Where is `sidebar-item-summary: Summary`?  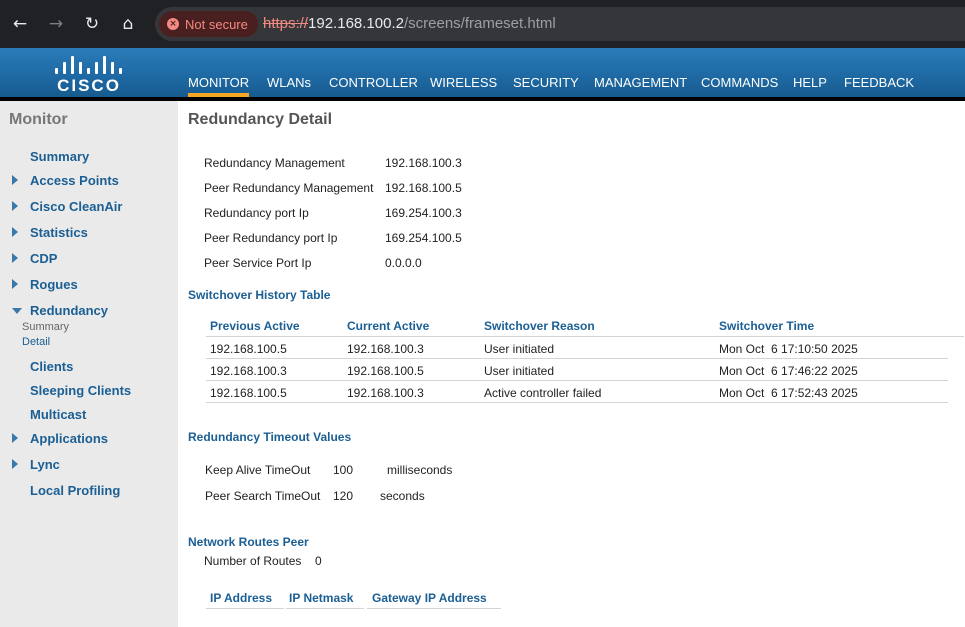
sidebar-item-summary: Summary is located at coordinates (59, 156).